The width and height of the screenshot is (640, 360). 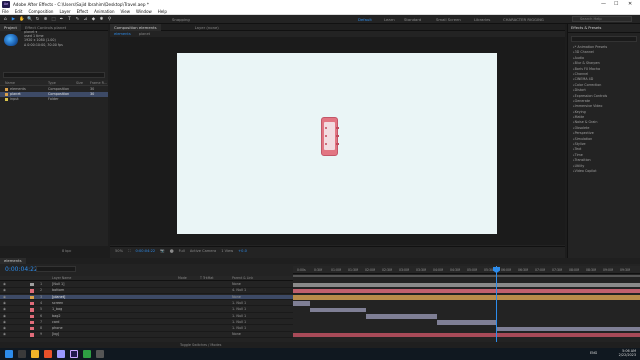 What do you see at coordinates (146, 317) in the screenshot?
I see `layer-row: ◉ 6 bag2 1. Null 1` at bounding box center [146, 317].